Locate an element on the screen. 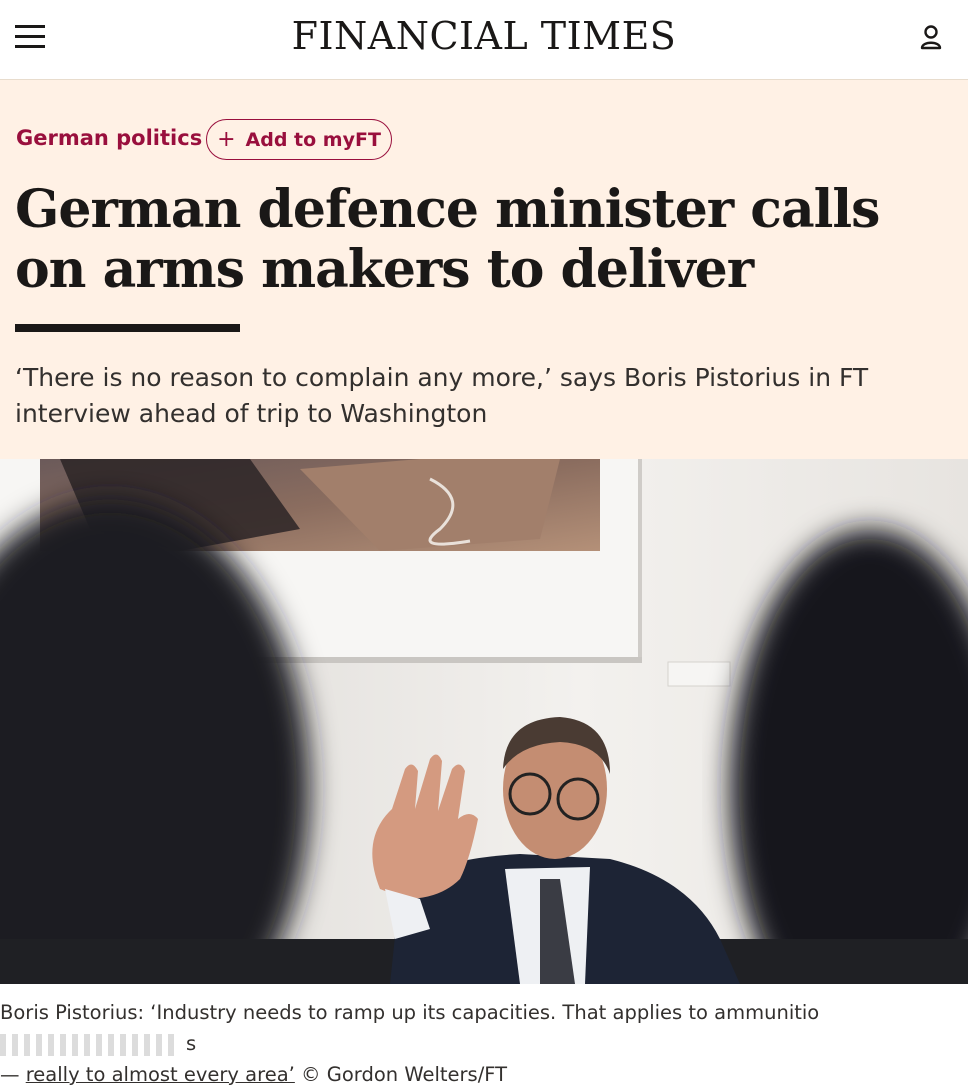 The width and height of the screenshot is (968, 1090). caption-dash: — is located at coordinates (13, 1074).